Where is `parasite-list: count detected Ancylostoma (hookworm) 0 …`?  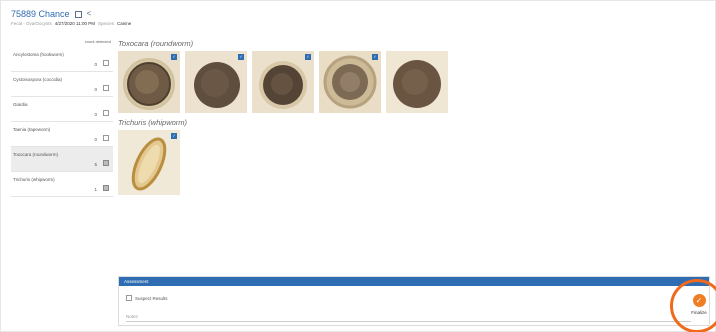 parasite-list: count detected Ancylostoma (hookworm) 0 … is located at coordinates (62, 118).